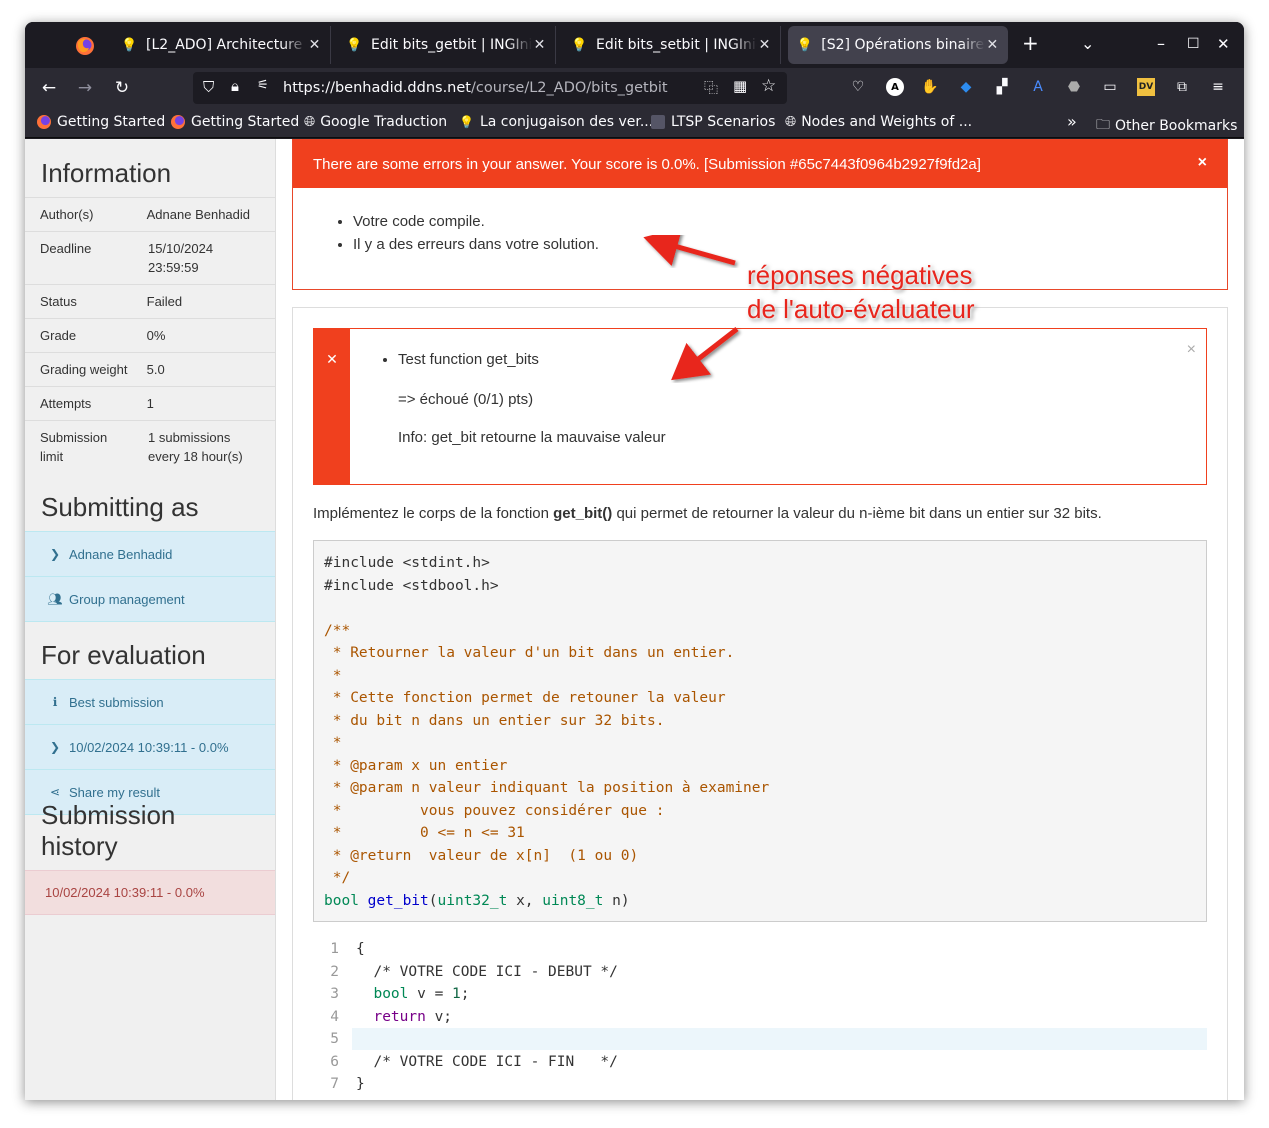  I want to click on gnome-extension-icon: ✋, so click(930, 87).